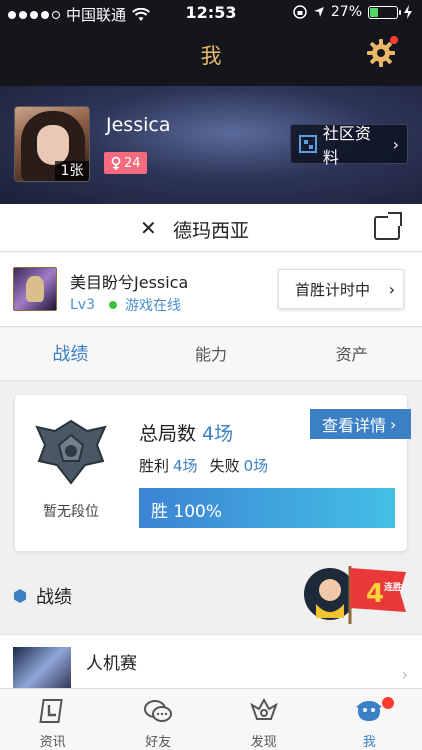 The height and width of the screenshot is (750, 422). What do you see at coordinates (346, 12) in the screenshot?
I see `battery-percent: 27%` at bounding box center [346, 12].